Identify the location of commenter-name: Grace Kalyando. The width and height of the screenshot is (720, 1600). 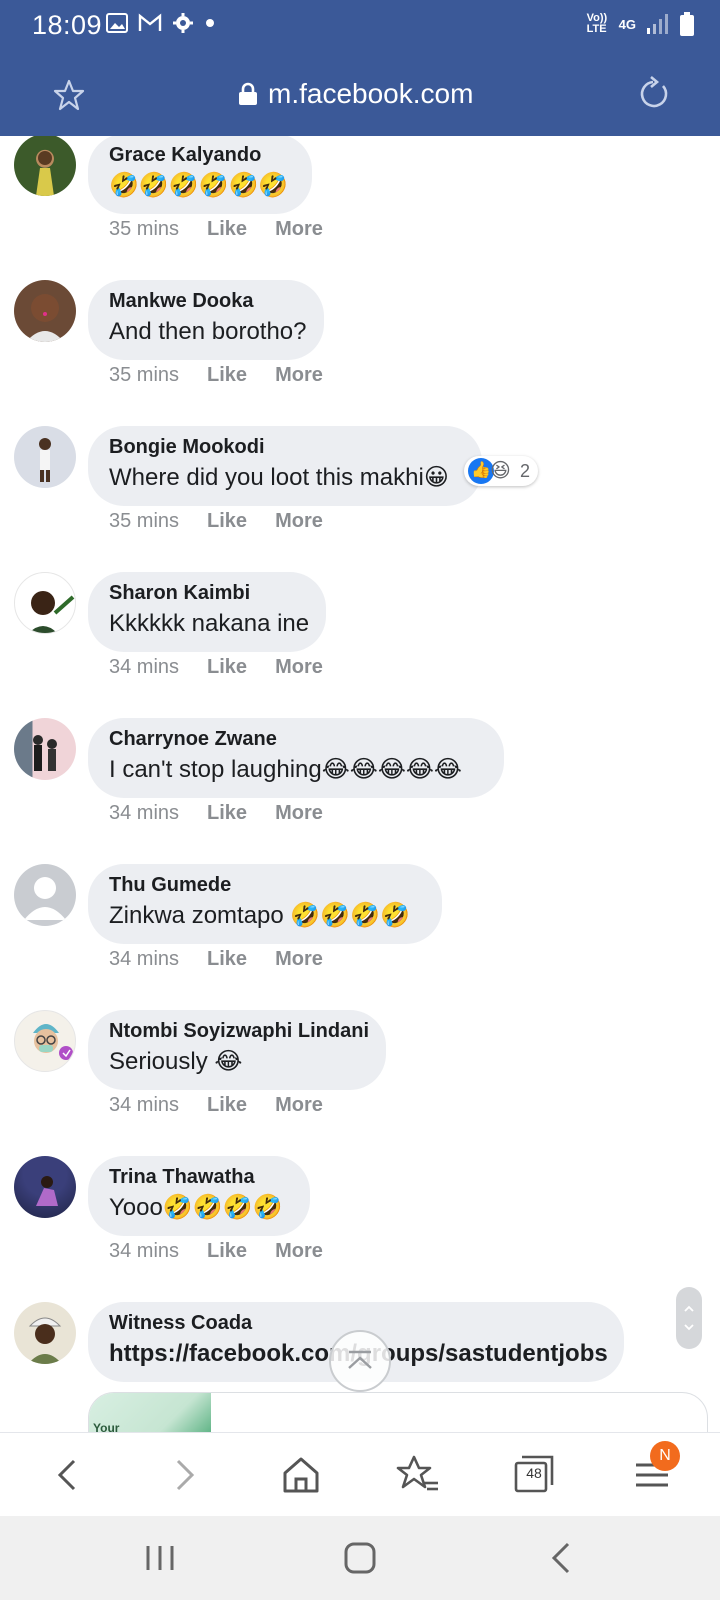
(200, 155).